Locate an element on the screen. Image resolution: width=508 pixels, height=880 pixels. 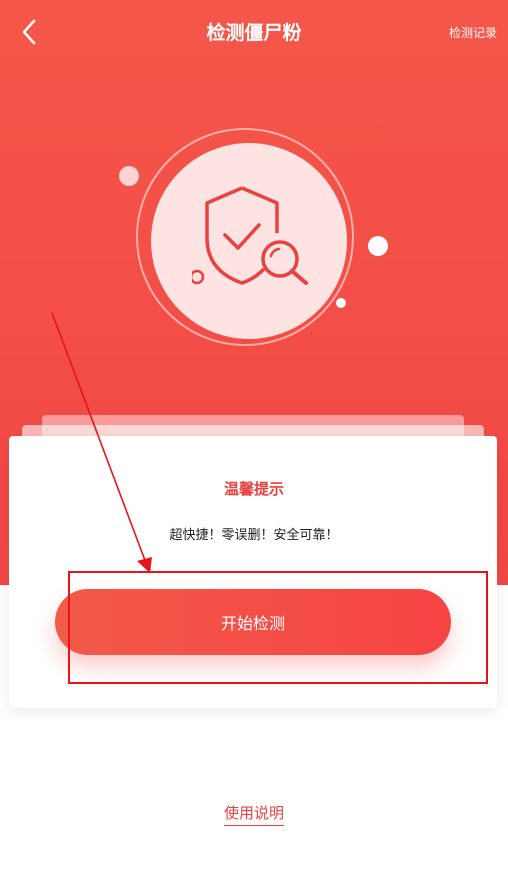
help-link-row: 使用说明 is located at coordinates (254, 814).